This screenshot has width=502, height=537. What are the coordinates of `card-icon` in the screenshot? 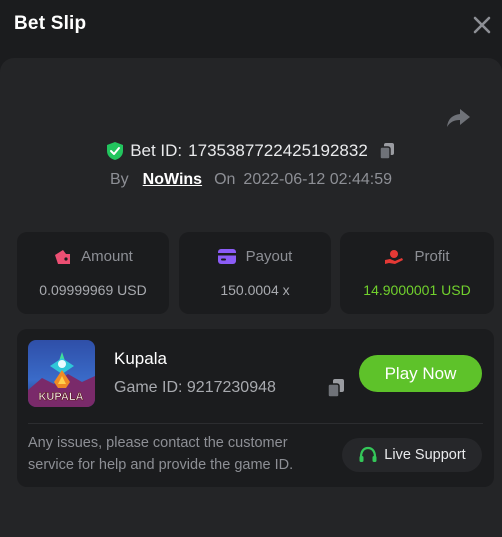 It's located at (226, 256).